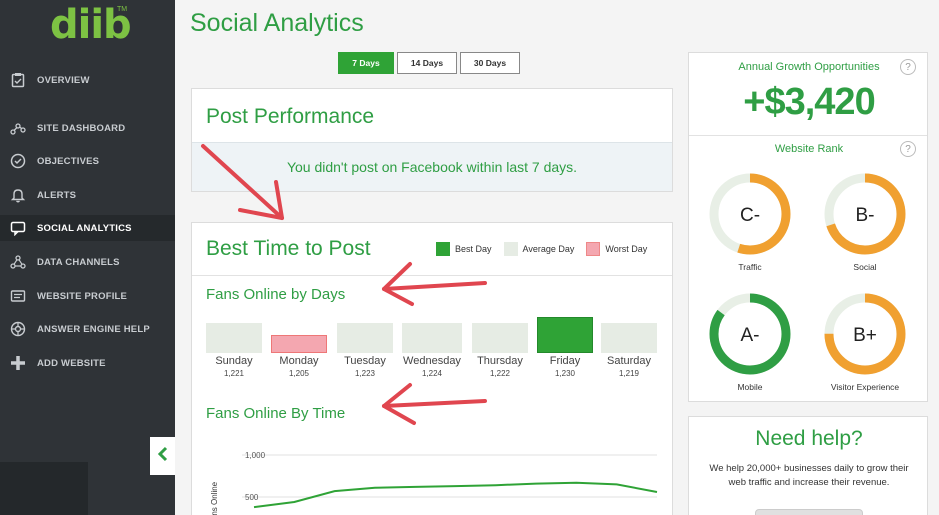  What do you see at coordinates (809, 149) in the screenshot?
I see `website-rank-title: Website Rank` at bounding box center [809, 149].